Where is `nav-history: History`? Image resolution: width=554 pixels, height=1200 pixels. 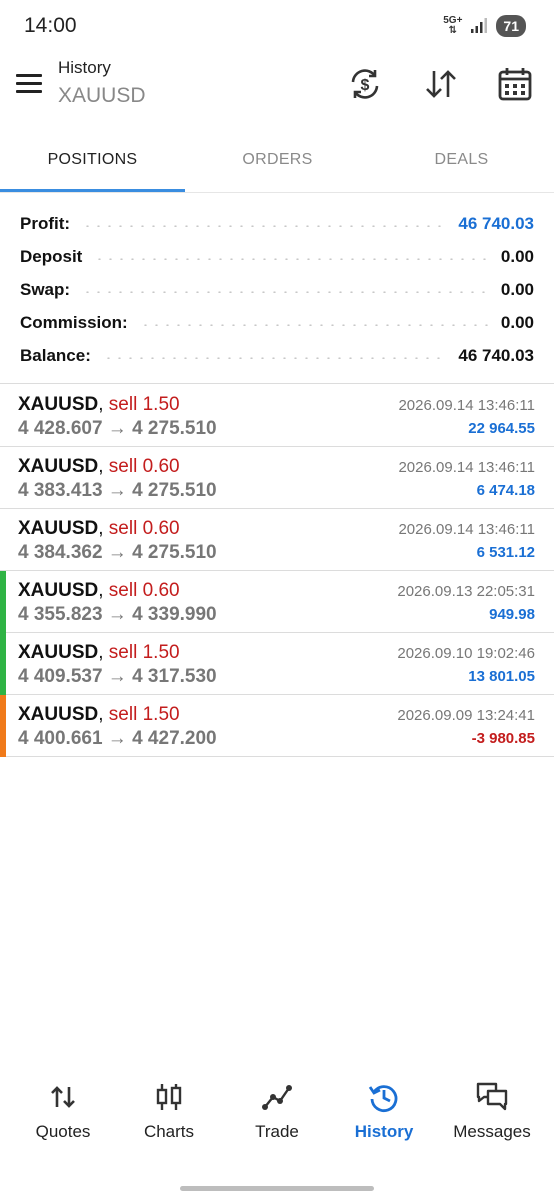 nav-history: History is located at coordinates (384, 1110).